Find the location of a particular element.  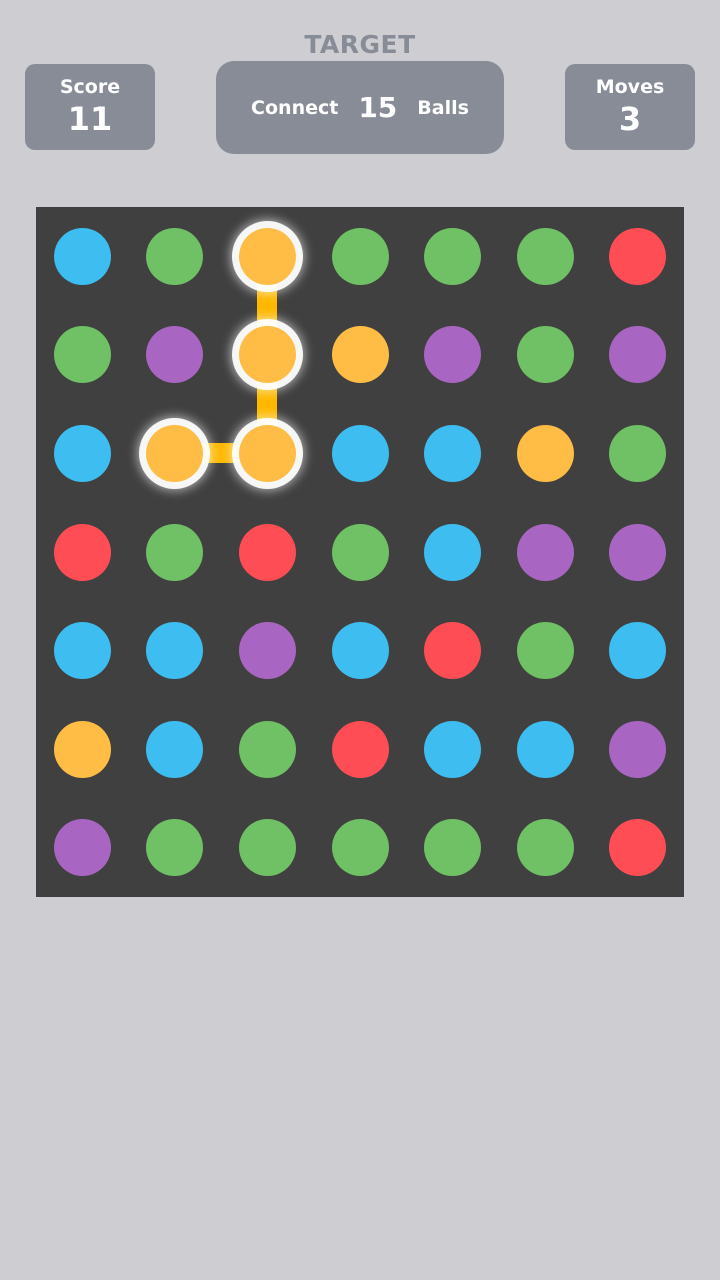

target-goal-panel: Connect 15 Balls is located at coordinates (360, 107).